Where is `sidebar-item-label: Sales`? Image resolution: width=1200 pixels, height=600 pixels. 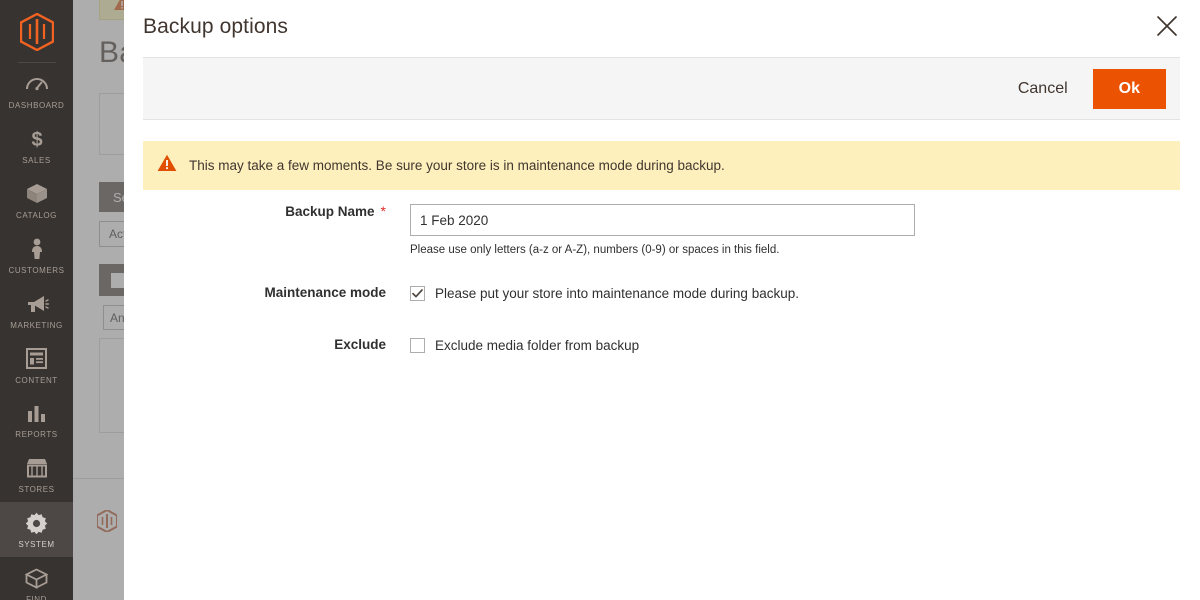 sidebar-item-label: Sales is located at coordinates (36, 160).